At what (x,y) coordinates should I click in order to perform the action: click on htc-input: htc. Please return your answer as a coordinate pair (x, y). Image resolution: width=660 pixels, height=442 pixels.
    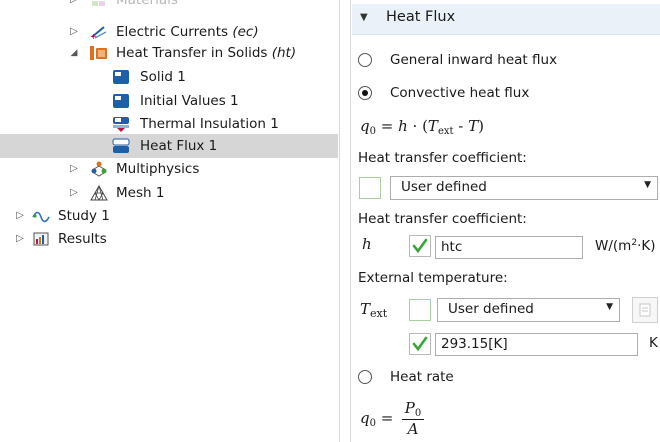
    Looking at the image, I should click on (509, 247).